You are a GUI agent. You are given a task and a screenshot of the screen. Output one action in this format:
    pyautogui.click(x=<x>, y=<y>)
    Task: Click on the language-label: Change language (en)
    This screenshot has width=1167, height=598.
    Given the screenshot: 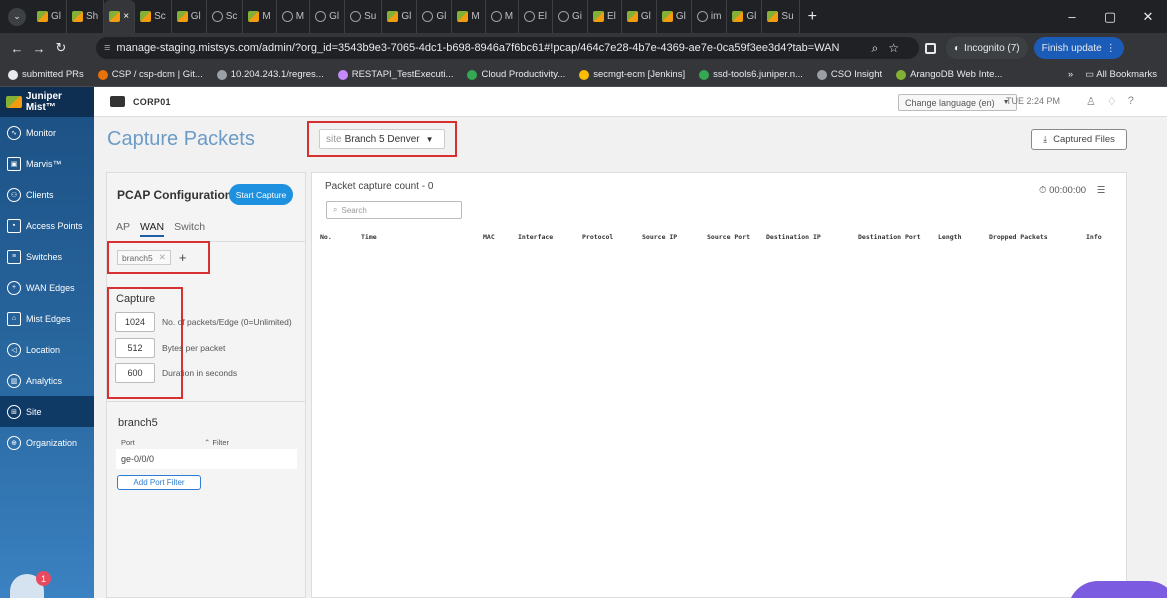 What is the action you would take?
    pyautogui.click(x=950, y=102)
    